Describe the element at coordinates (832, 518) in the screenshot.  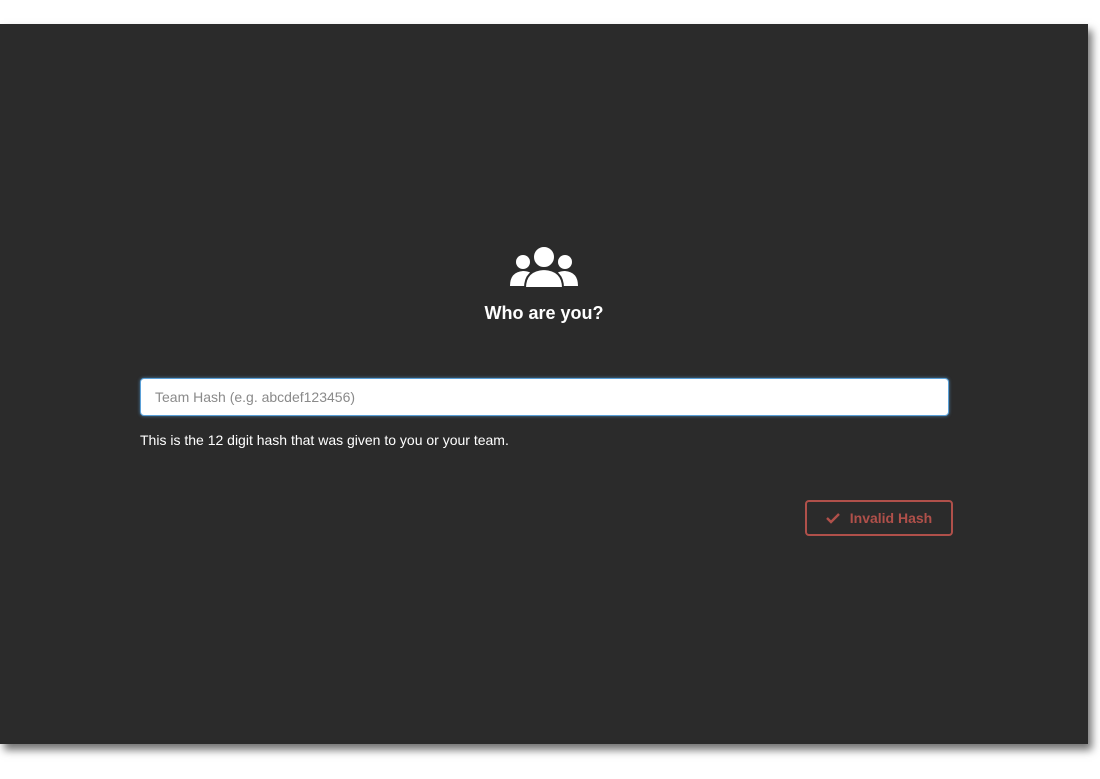
I see `check-icon` at that location.